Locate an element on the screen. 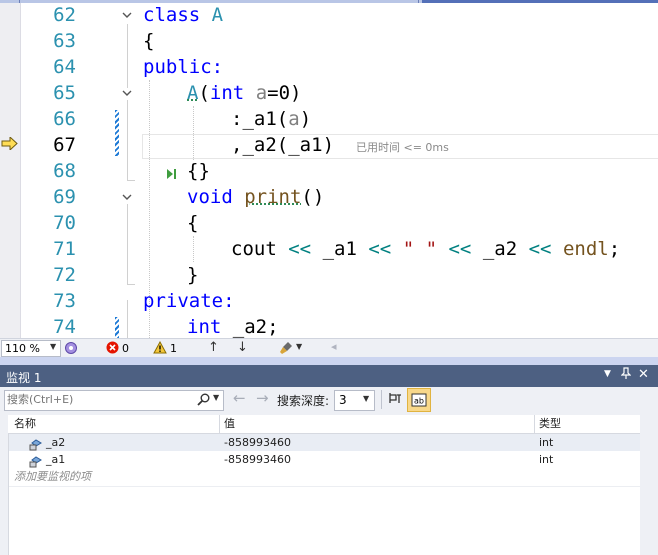 The width and height of the screenshot is (658, 555). keyword-class: class is located at coordinates (172, 15).